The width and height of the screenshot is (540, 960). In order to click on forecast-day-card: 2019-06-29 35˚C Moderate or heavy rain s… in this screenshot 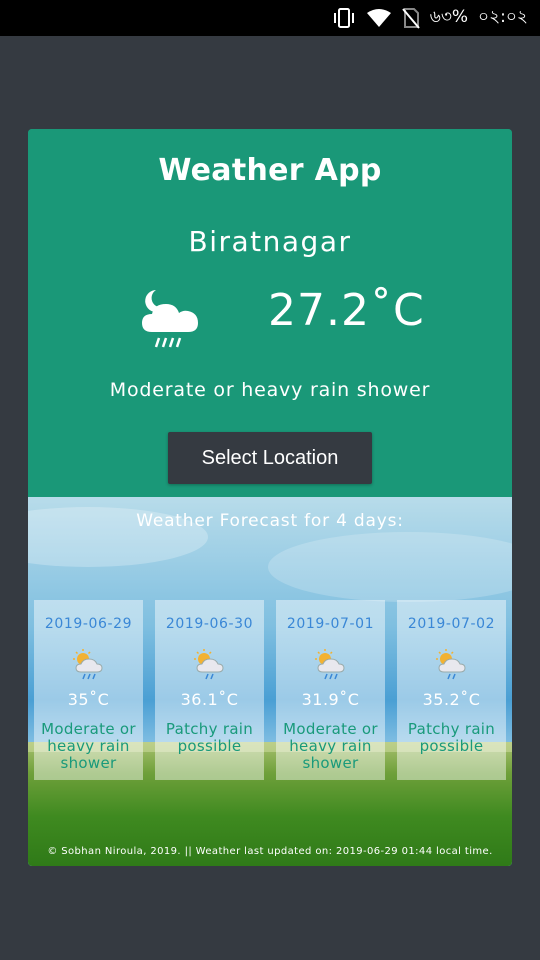, I will do `click(88, 690)`.